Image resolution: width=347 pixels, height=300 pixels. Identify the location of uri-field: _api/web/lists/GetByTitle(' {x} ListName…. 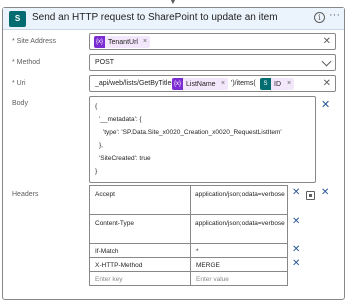
(212, 83).